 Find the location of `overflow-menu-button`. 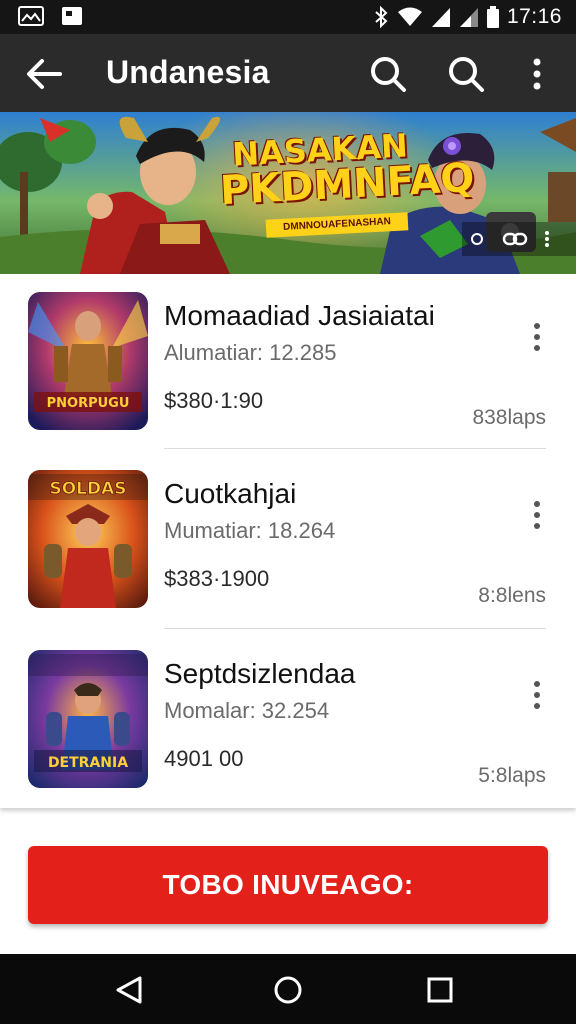

overflow-menu-button is located at coordinates (537, 74).